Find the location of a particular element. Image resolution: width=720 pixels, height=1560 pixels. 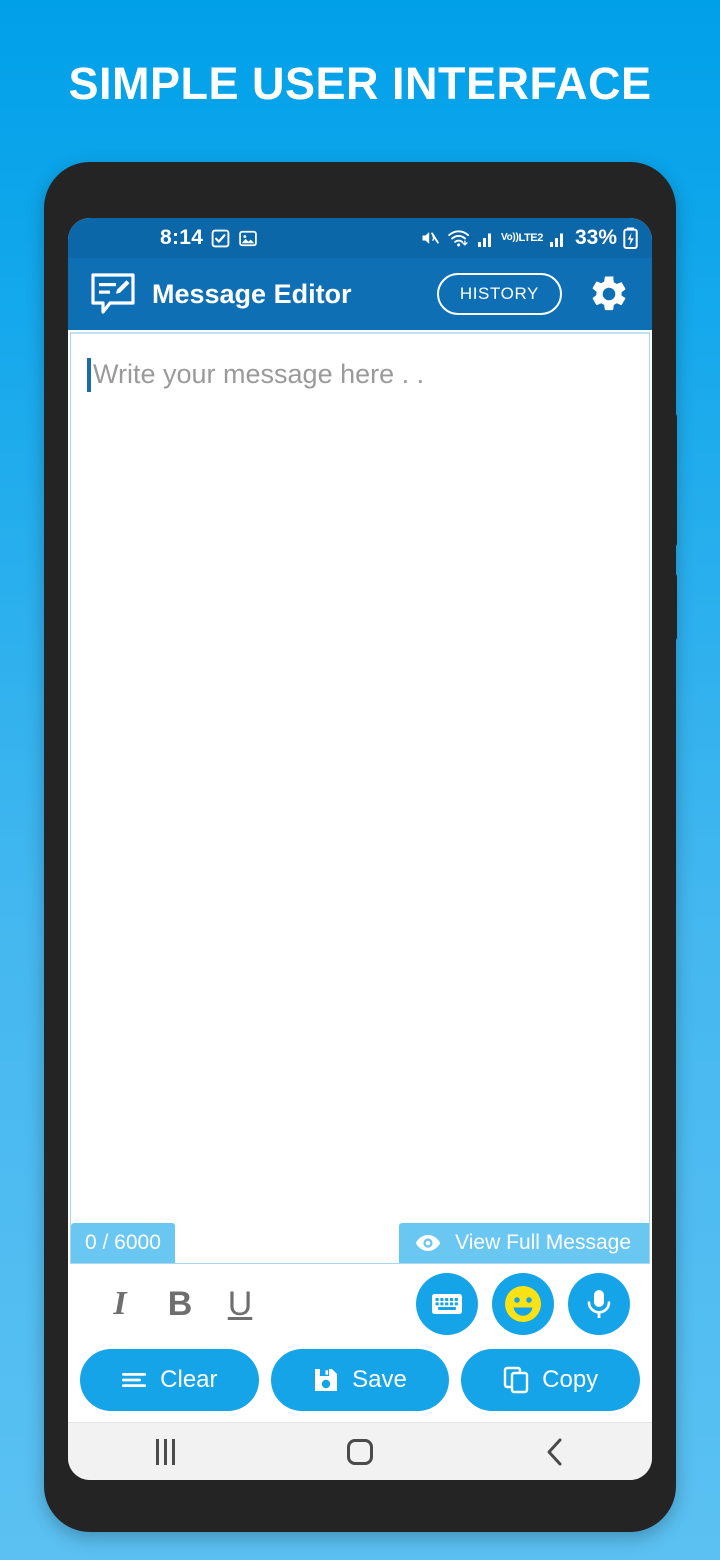

character-counter: 0 / 6000 is located at coordinates (123, 1243).